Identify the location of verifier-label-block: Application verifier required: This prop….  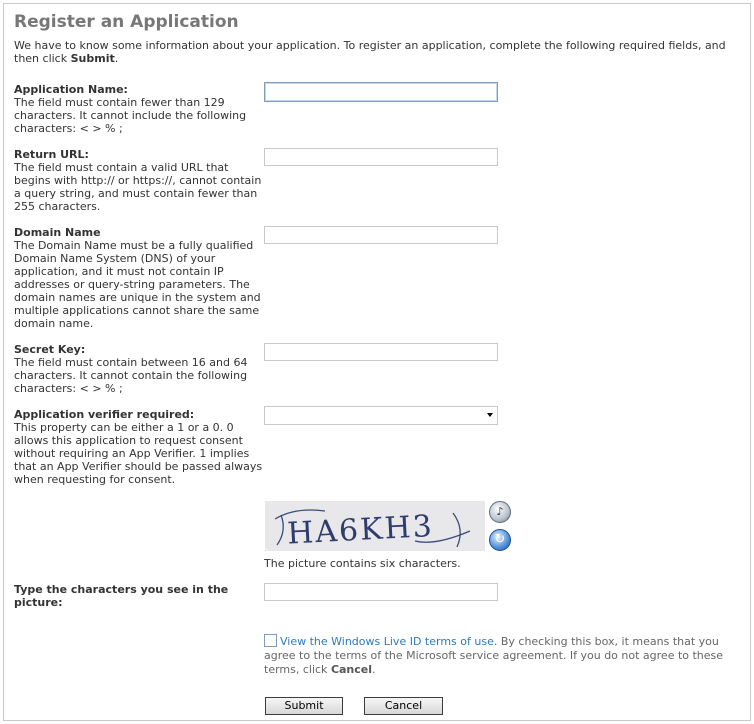
(139, 447).